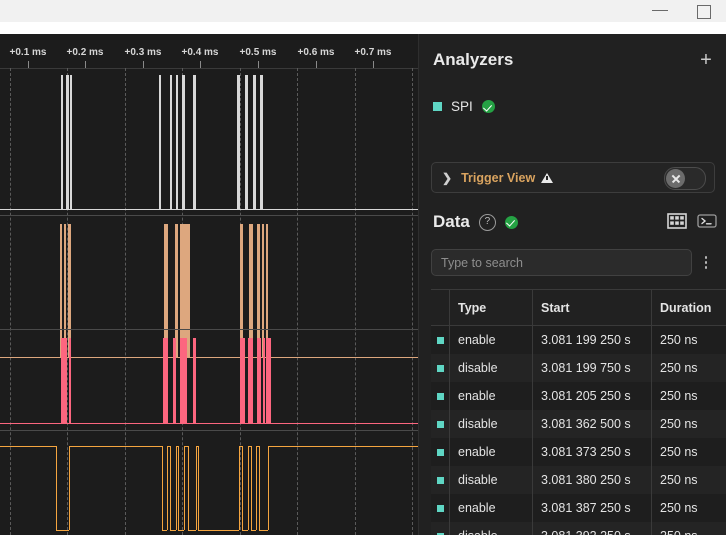 Image resolution: width=726 pixels, height=535 pixels. Describe the element at coordinates (451, 221) in the screenshot. I see `data-title: Data` at that location.